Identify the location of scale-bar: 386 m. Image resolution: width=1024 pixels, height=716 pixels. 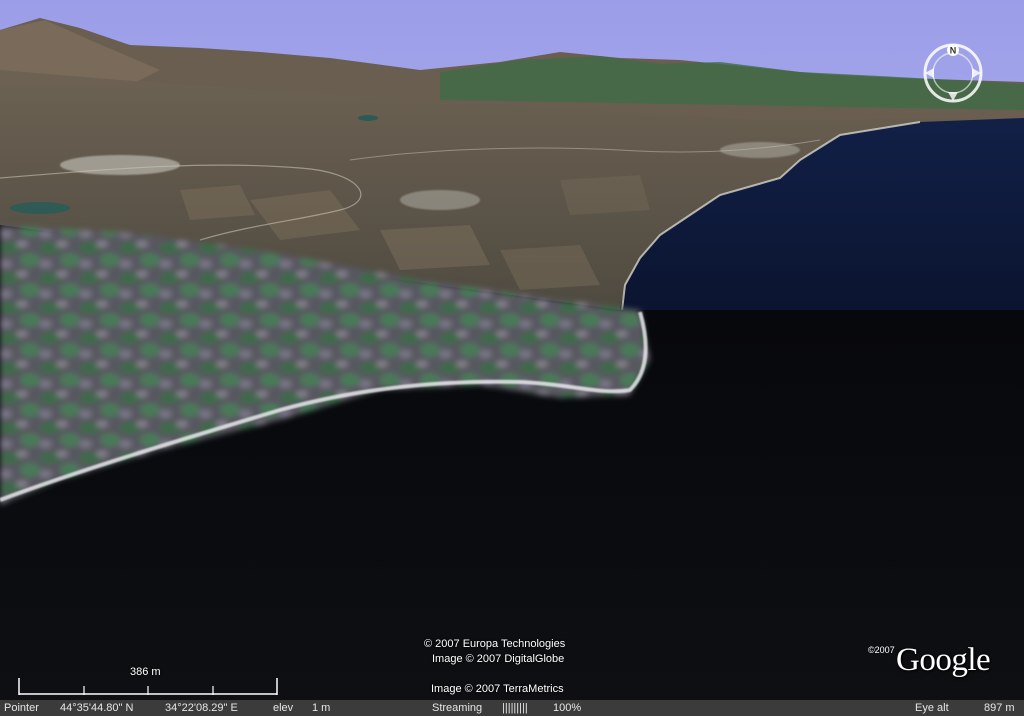
(149, 681).